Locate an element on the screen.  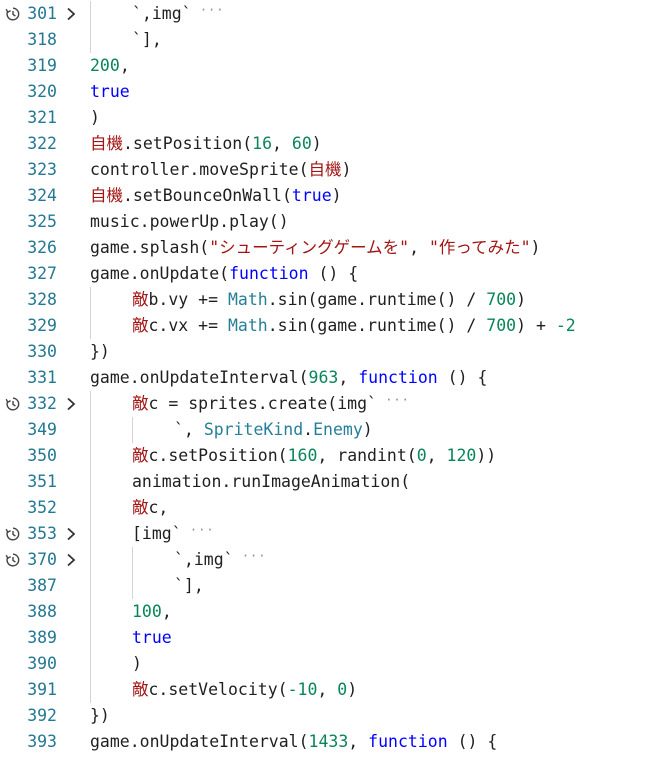
code-token: )) is located at coordinates (486, 455).